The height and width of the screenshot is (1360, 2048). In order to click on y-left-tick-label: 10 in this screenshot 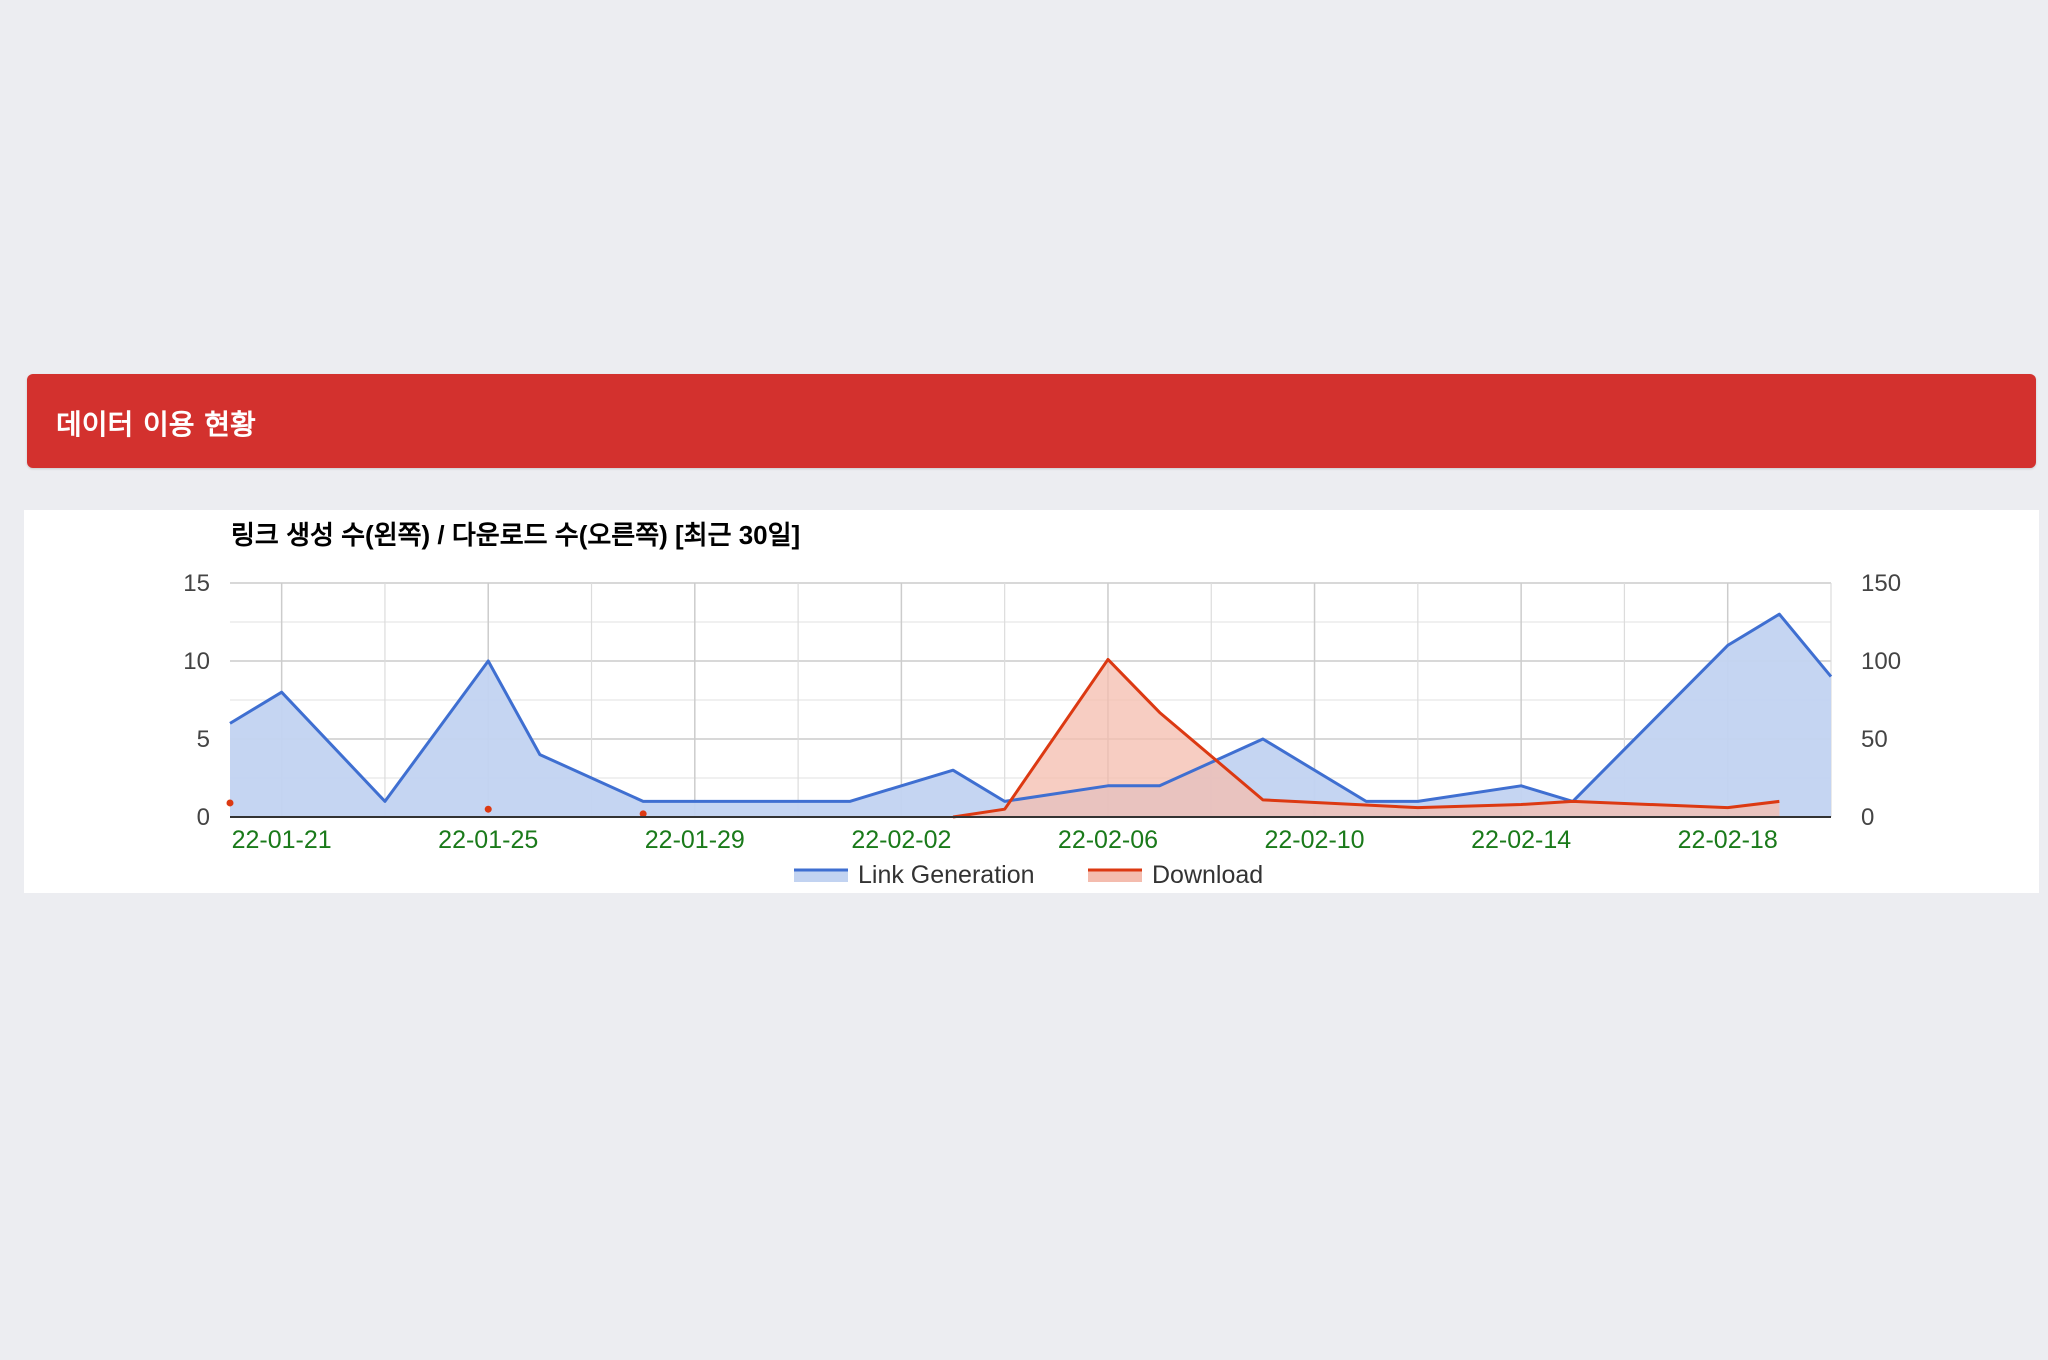, I will do `click(196, 661)`.